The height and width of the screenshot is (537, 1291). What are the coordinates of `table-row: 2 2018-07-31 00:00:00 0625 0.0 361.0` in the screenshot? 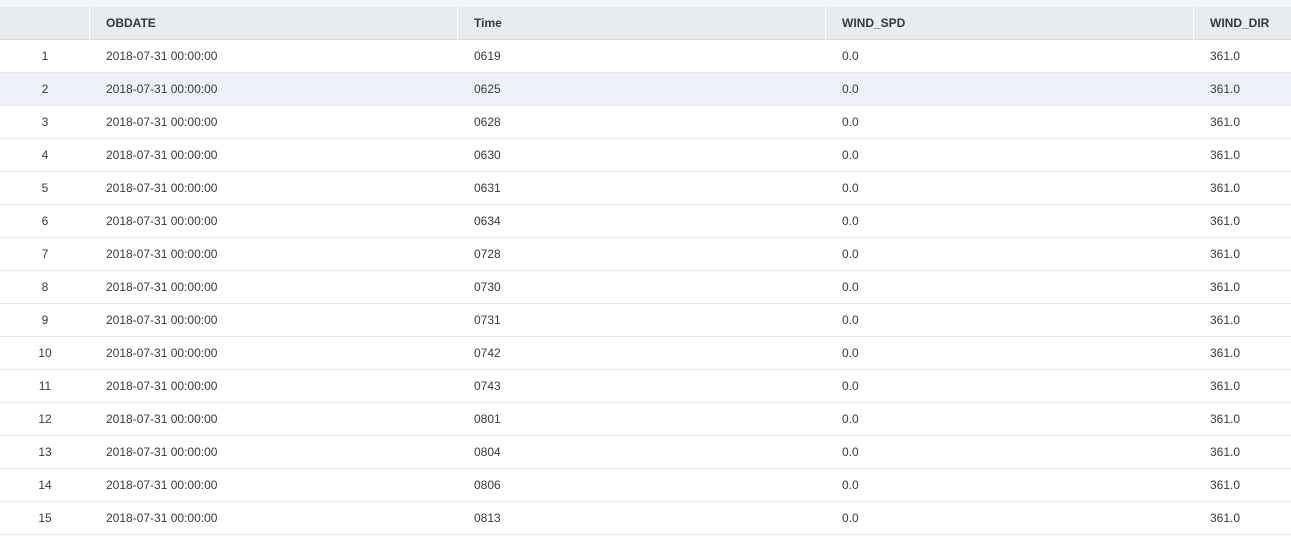 It's located at (645, 89).